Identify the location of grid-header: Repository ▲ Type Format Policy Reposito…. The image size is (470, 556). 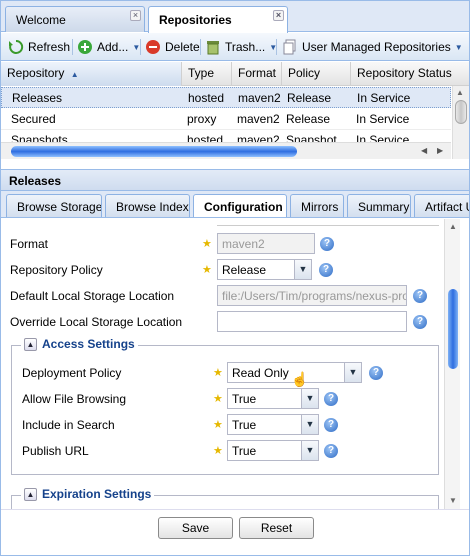
(235, 74).